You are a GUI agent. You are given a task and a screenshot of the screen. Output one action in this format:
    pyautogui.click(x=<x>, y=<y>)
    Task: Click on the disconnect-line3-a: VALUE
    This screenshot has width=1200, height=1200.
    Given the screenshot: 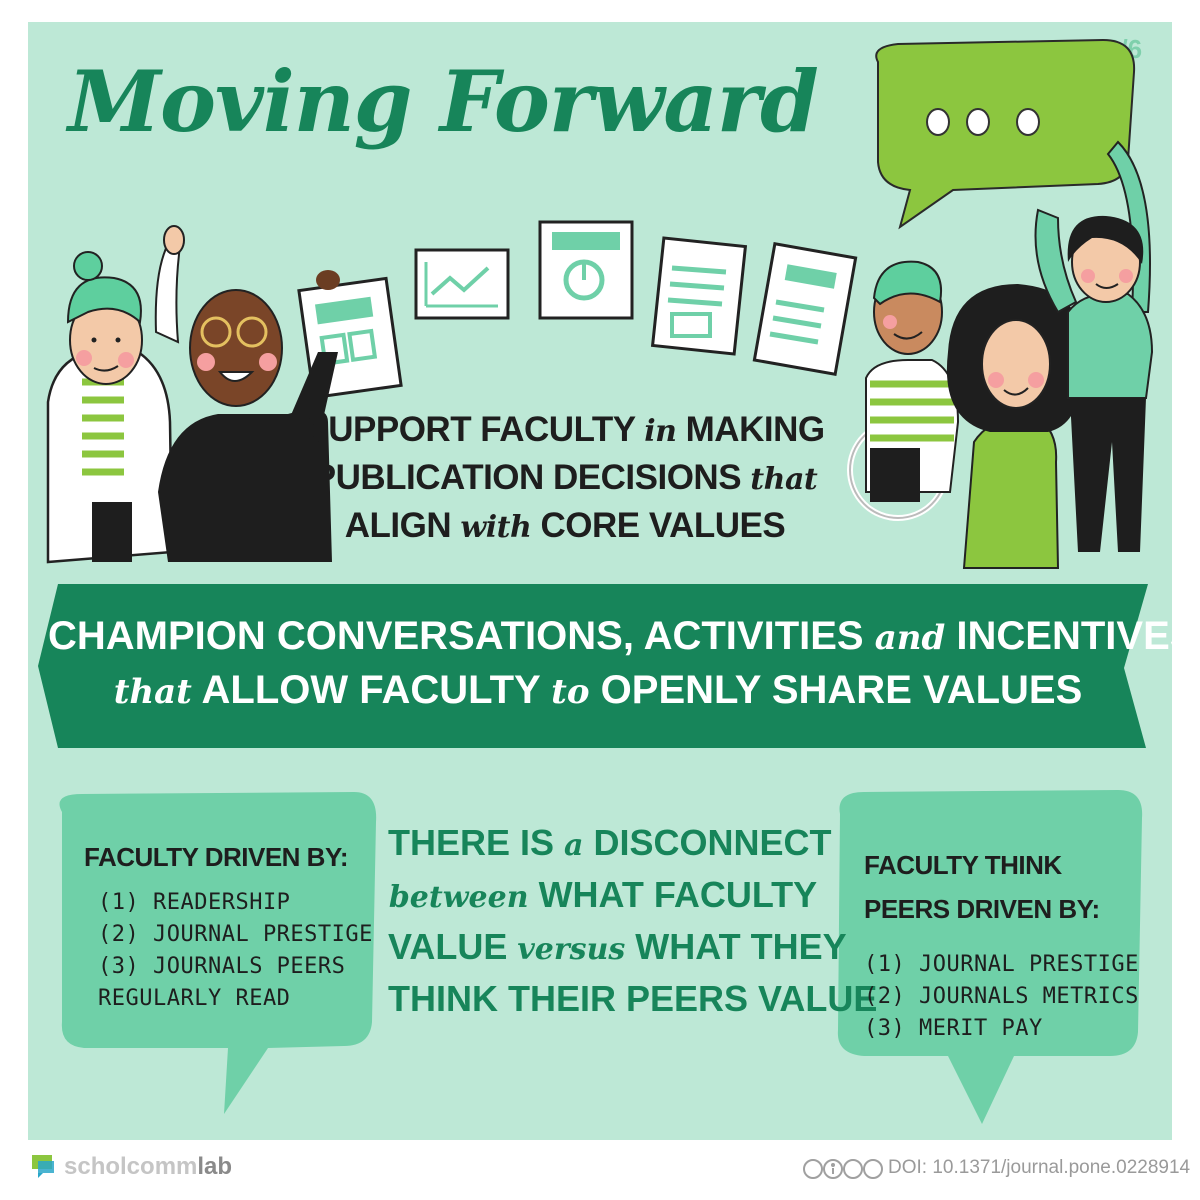 What is the action you would take?
    pyautogui.click(x=448, y=946)
    